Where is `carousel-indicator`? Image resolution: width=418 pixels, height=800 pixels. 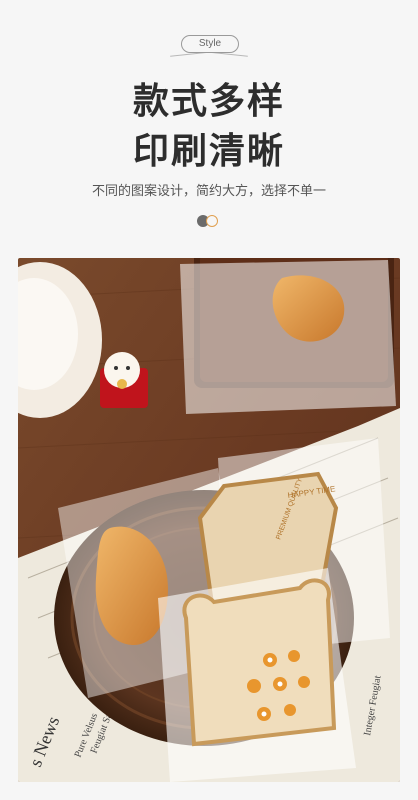
carousel-indicator is located at coordinates (210, 222).